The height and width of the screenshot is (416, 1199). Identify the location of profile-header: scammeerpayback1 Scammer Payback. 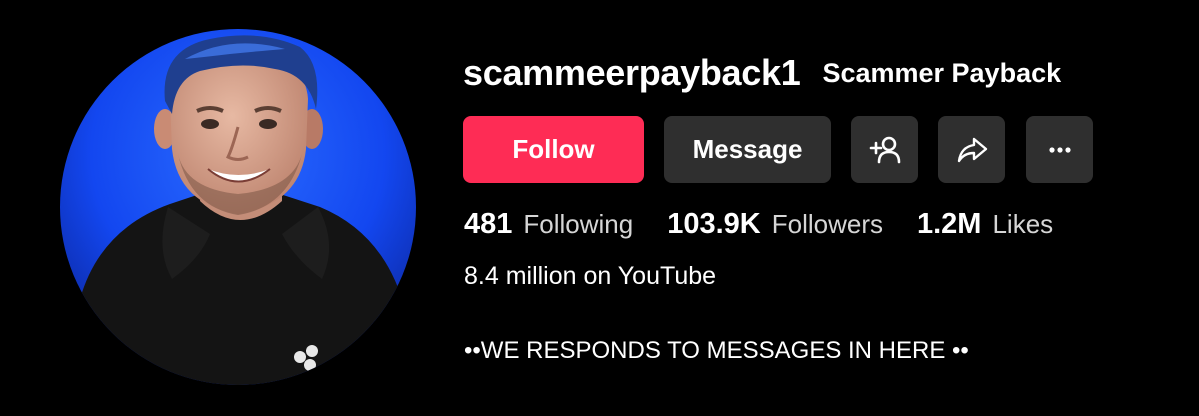
(762, 73).